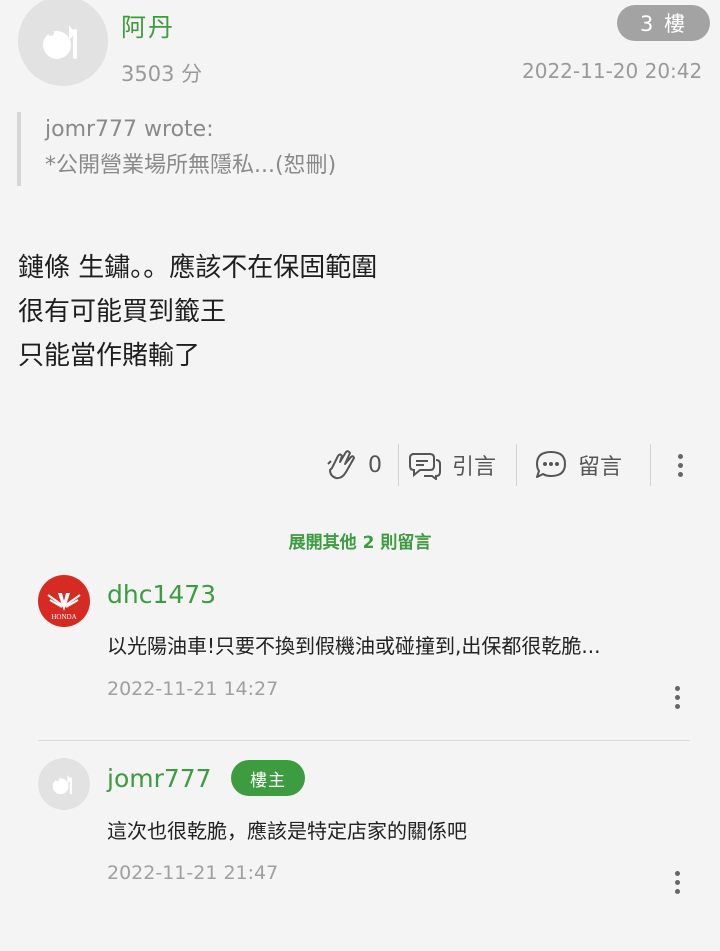 The height and width of the screenshot is (951, 720). I want to click on author-avatar, so click(63, 43).